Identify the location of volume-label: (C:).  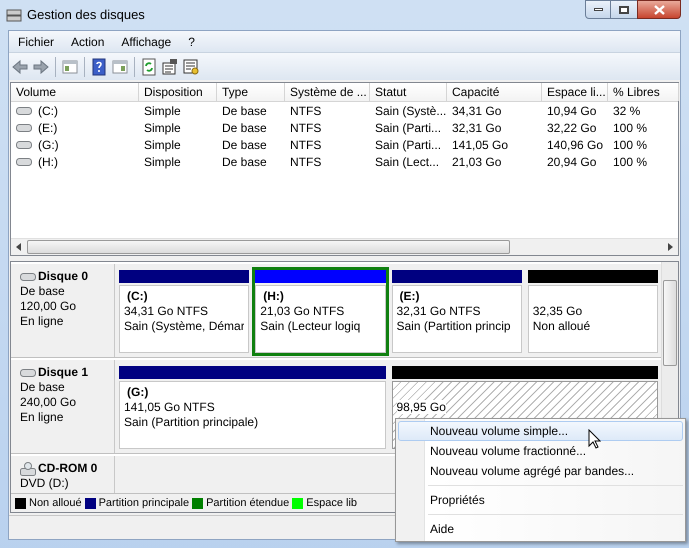
(137, 296).